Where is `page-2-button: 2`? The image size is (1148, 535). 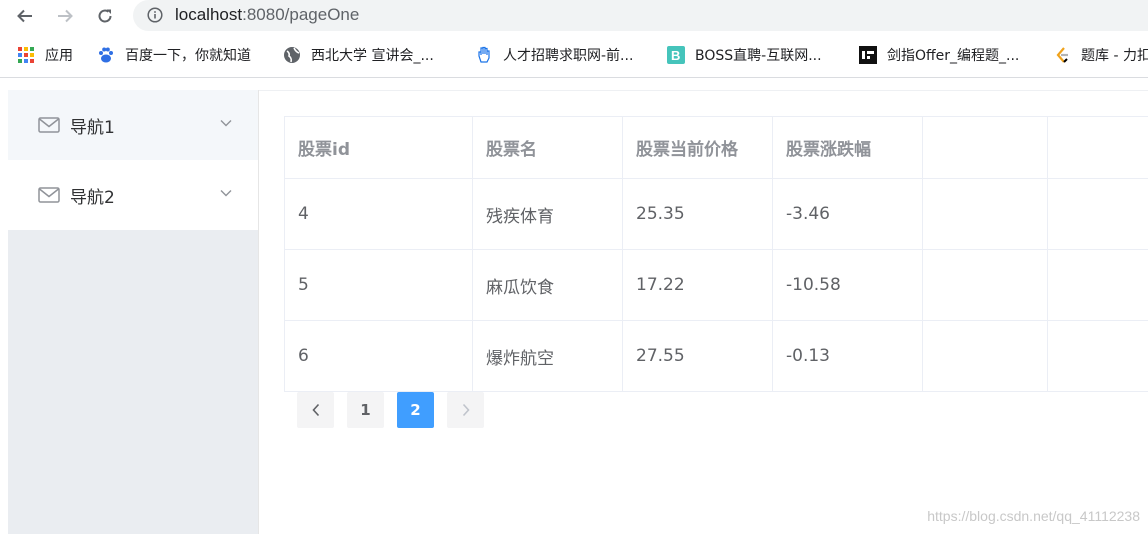 page-2-button: 2 is located at coordinates (415, 410).